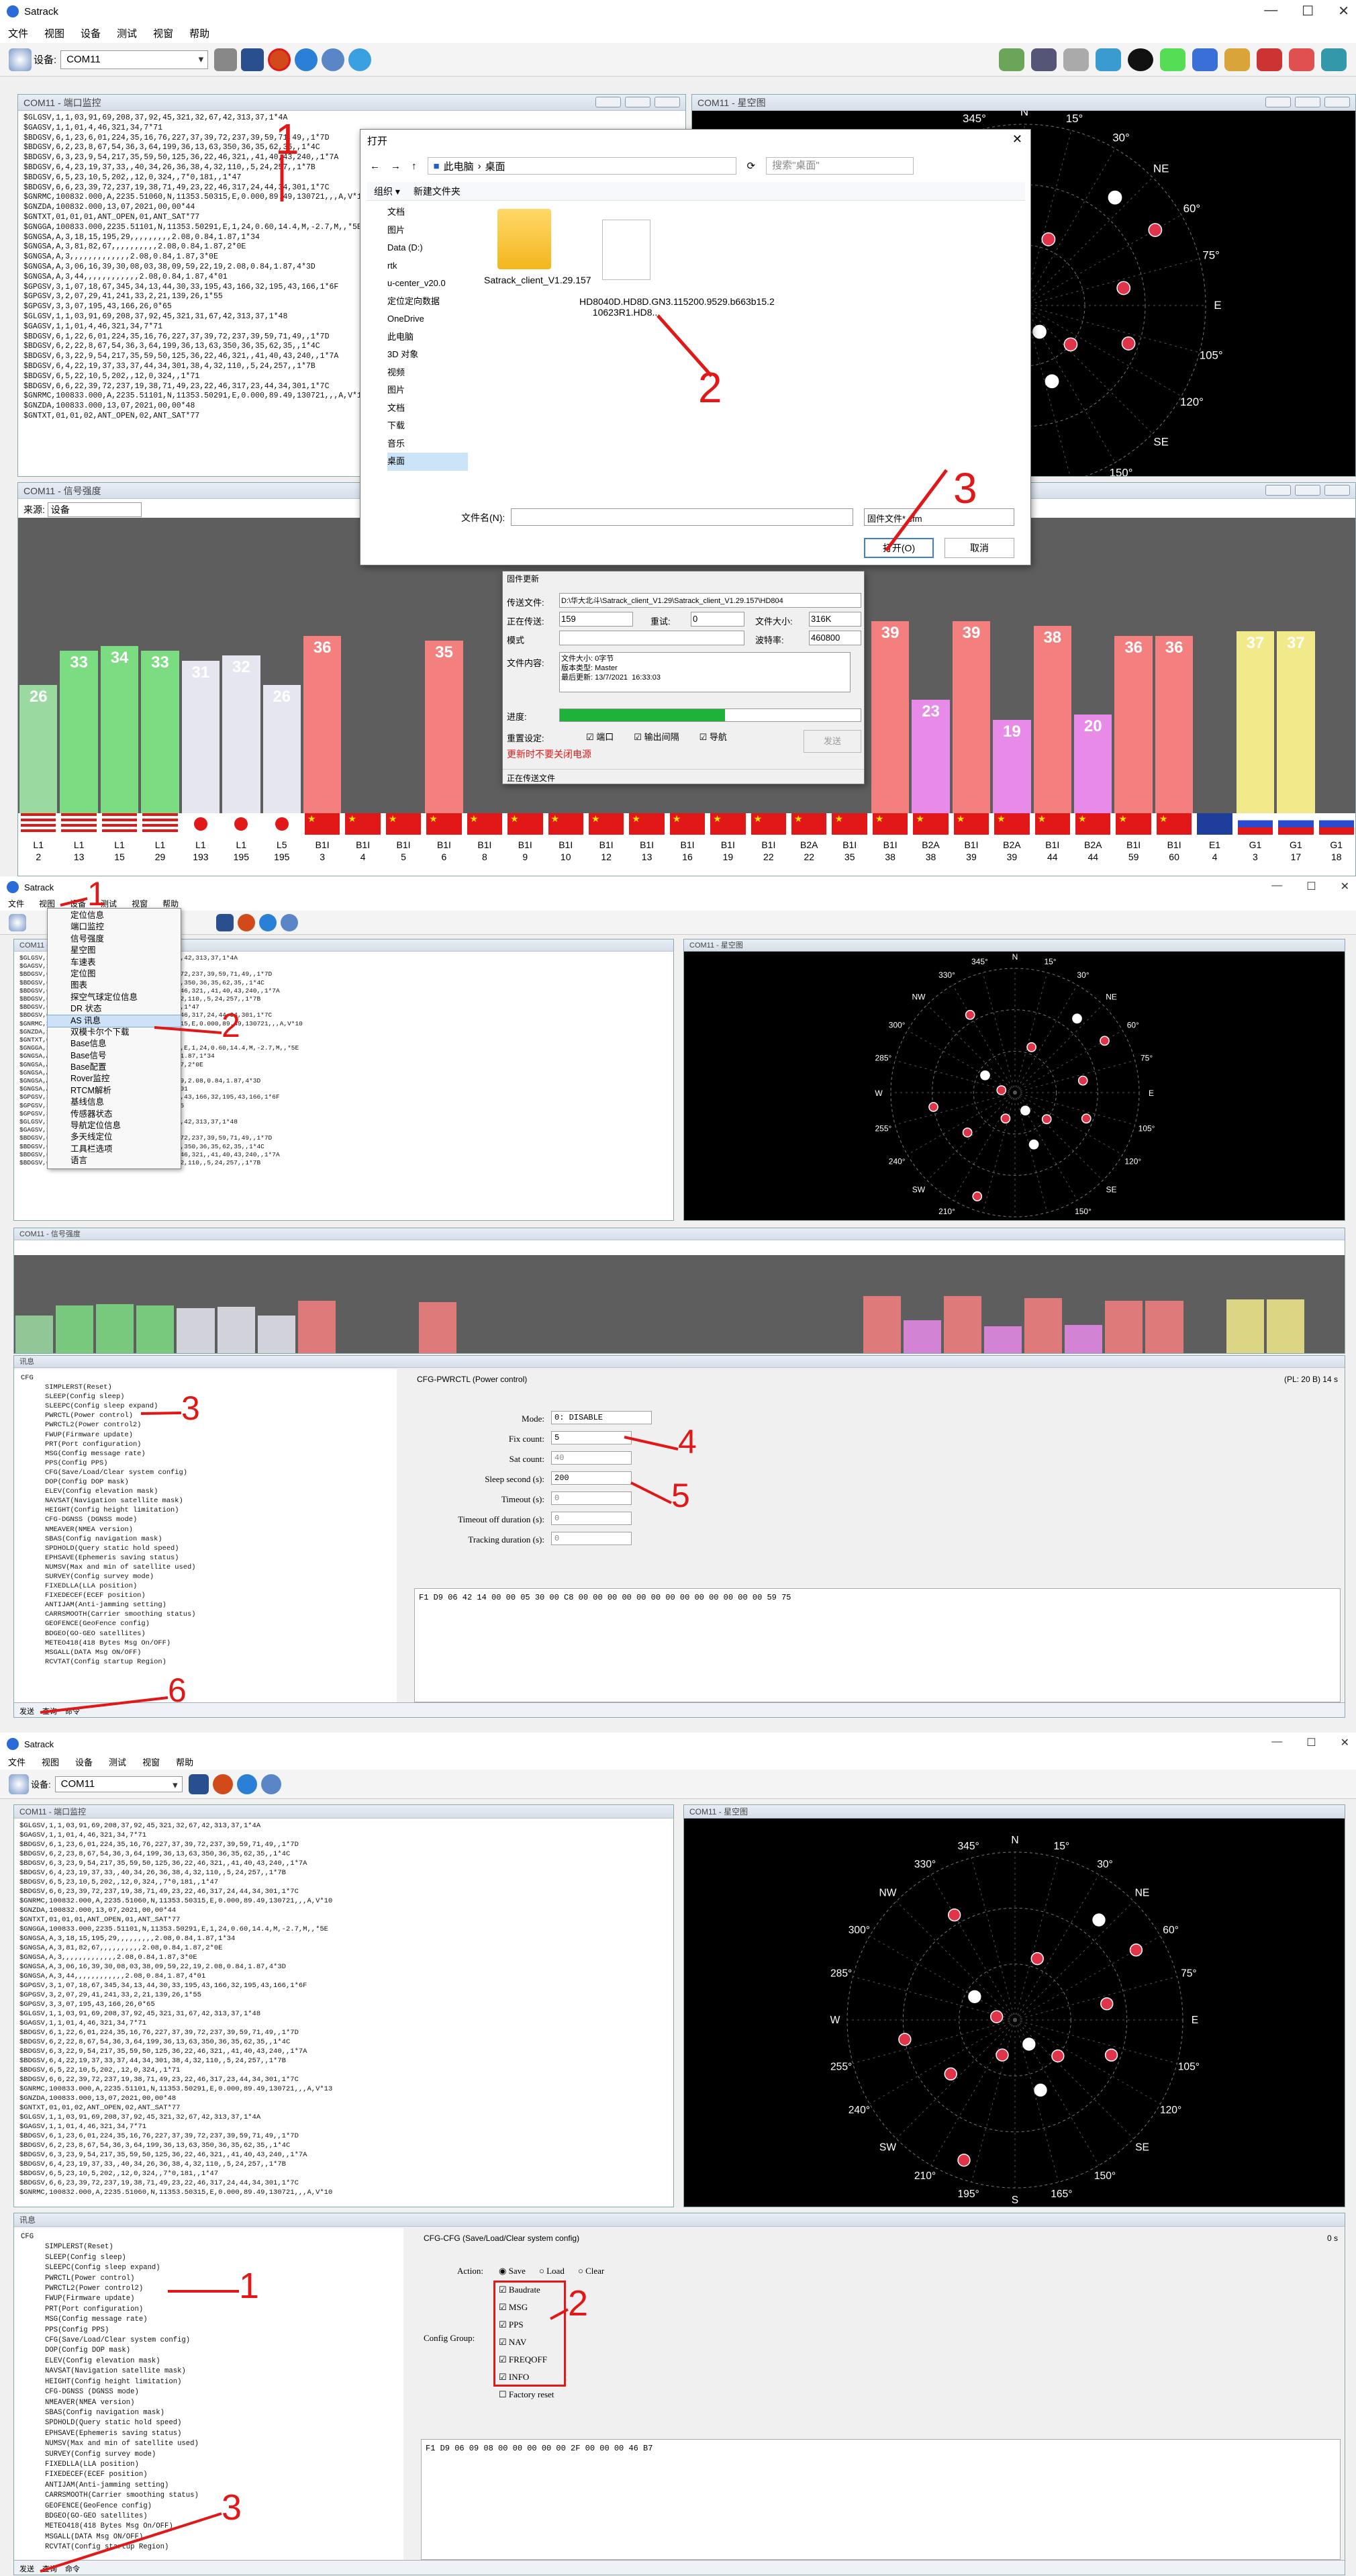  What do you see at coordinates (591, 1518) in the screenshot?
I see `timeout-off-input: 0` at bounding box center [591, 1518].